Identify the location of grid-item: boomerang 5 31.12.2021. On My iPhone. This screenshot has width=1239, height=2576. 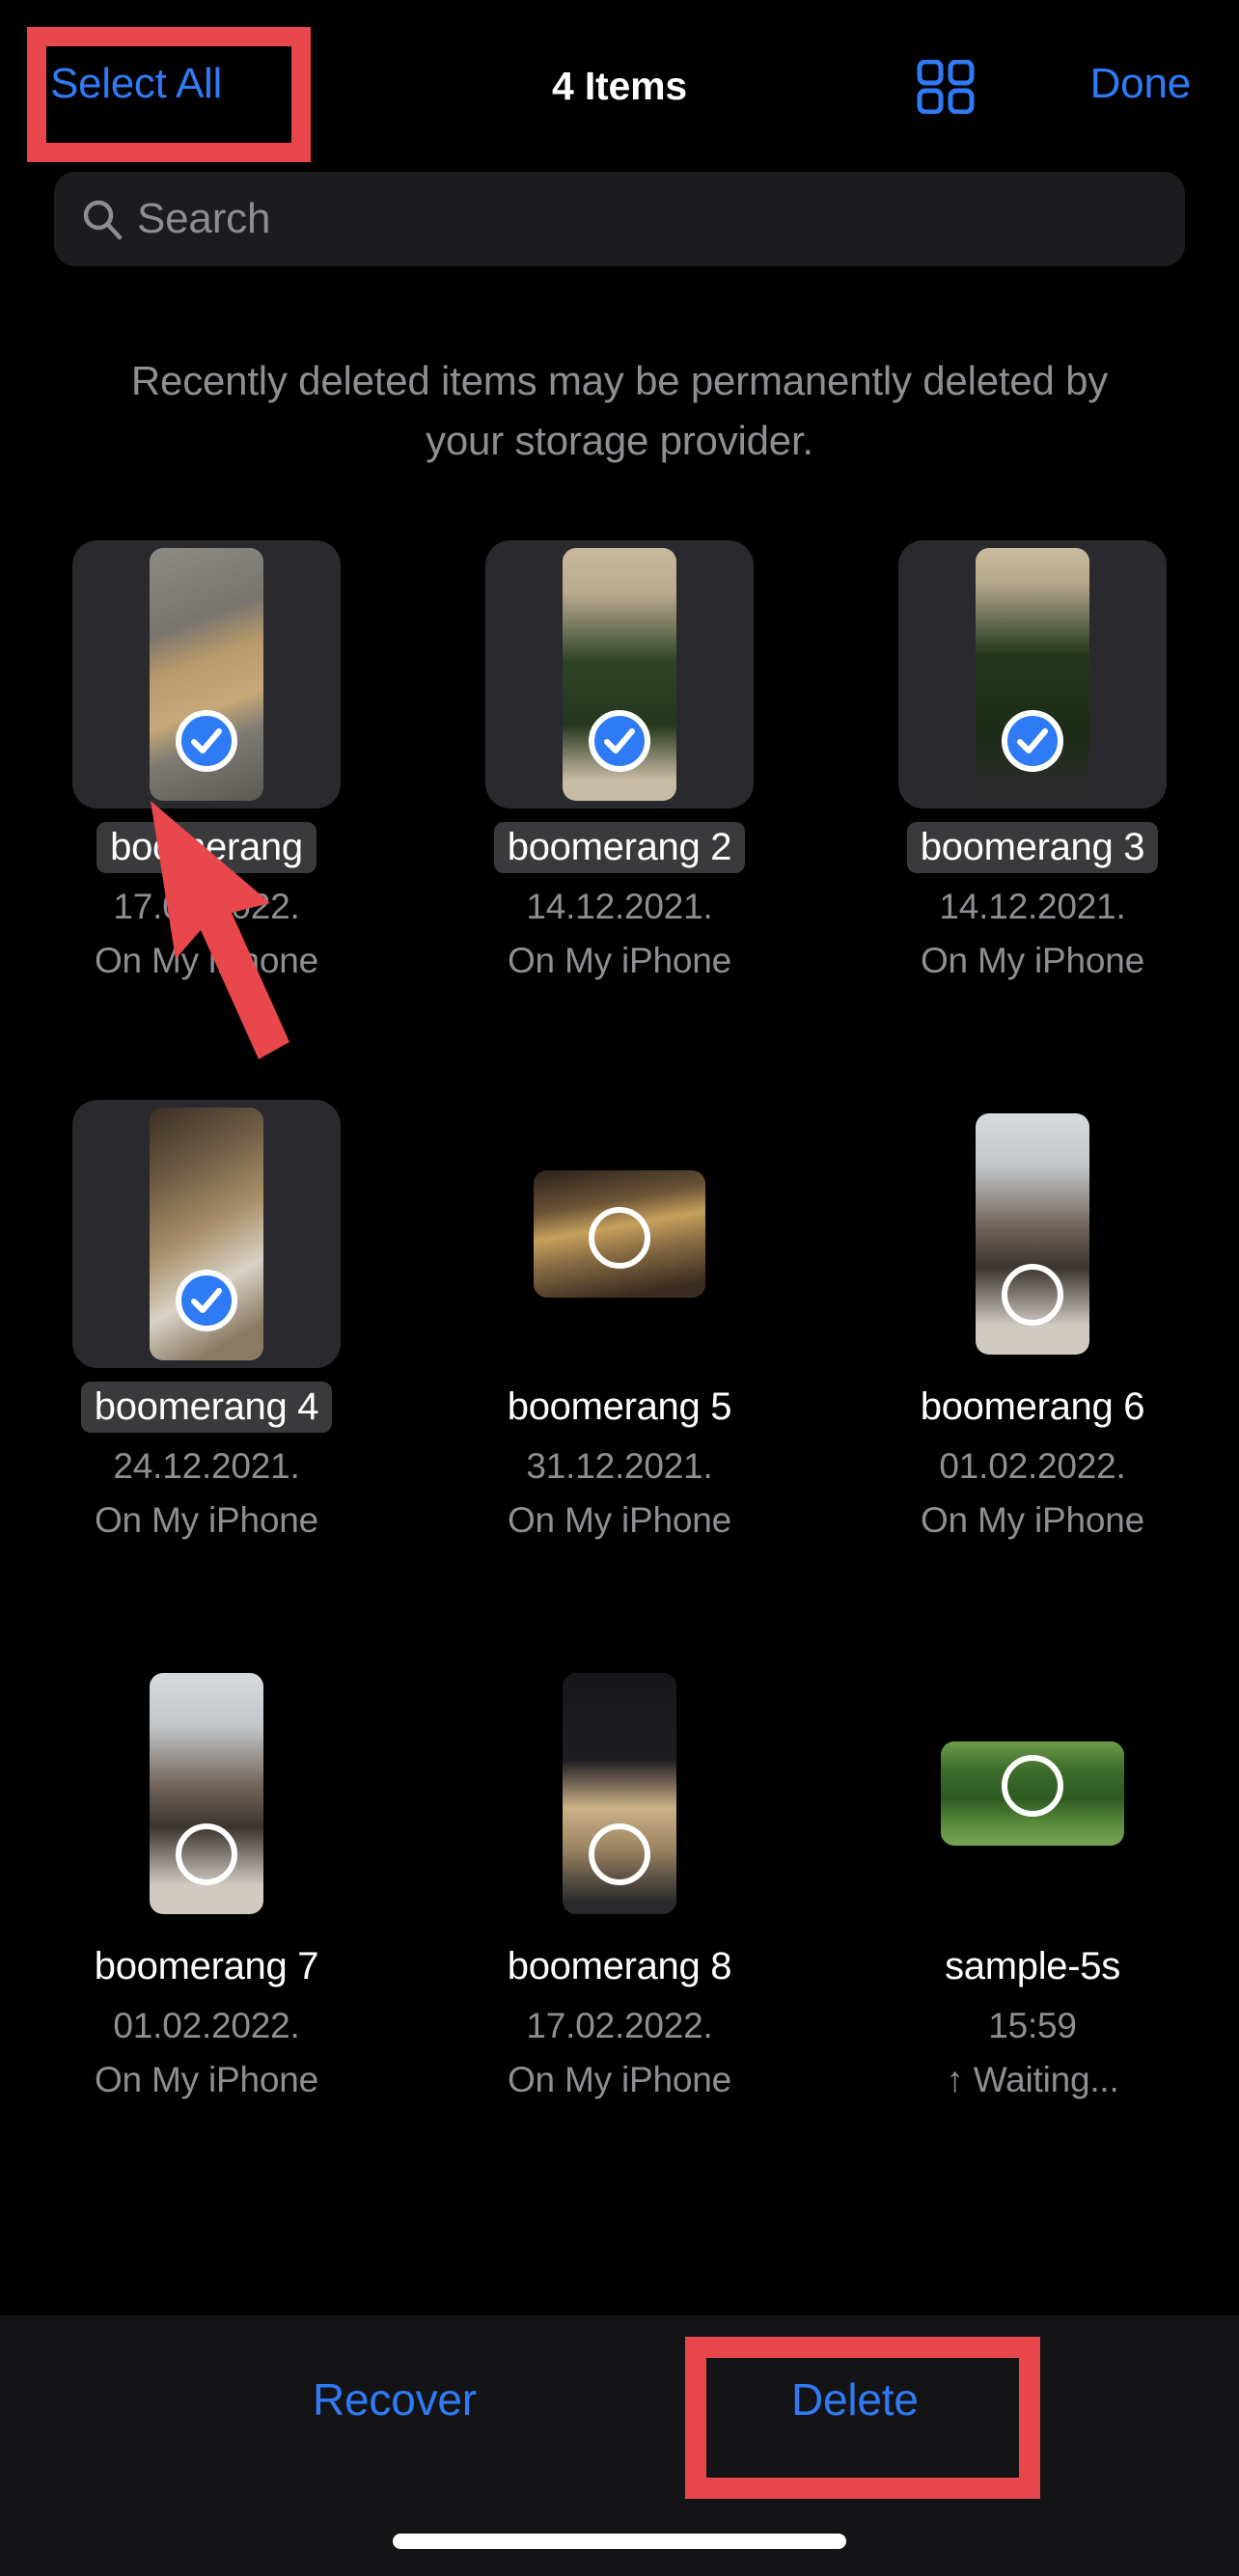
(619, 1379).